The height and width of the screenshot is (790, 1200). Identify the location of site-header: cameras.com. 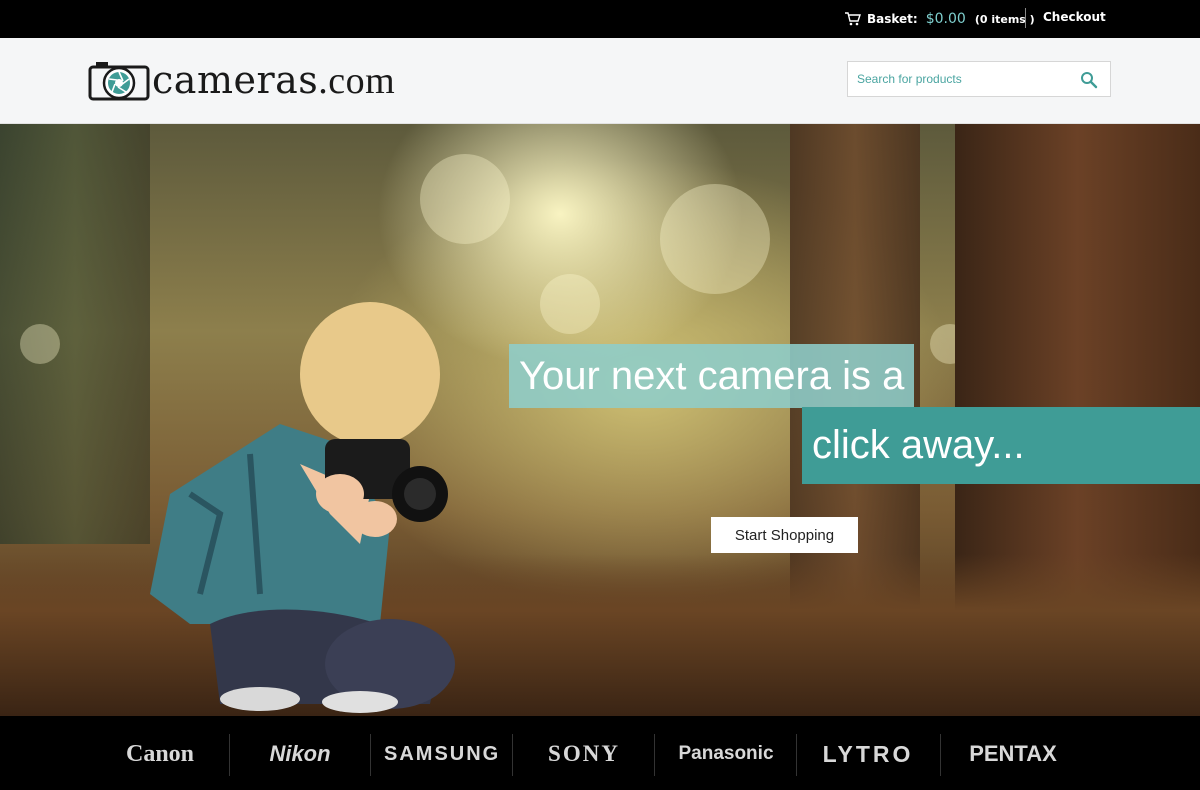
(600, 81).